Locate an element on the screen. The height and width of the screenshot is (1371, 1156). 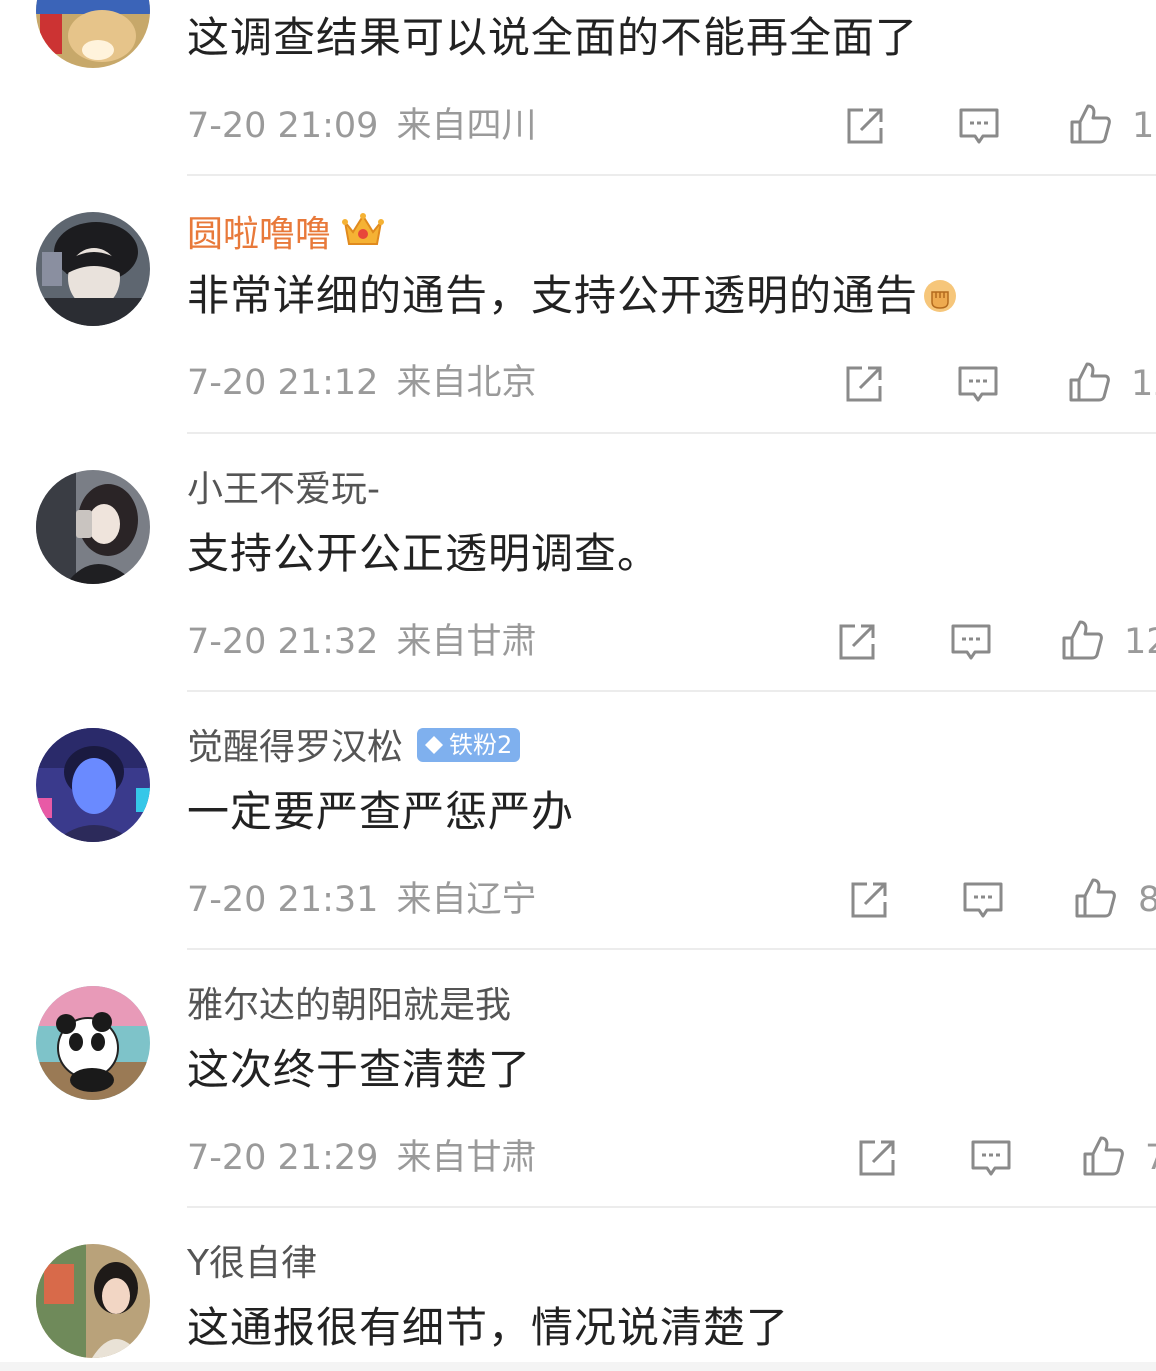
like-count: 7 is located at coordinates (1150, 1158).